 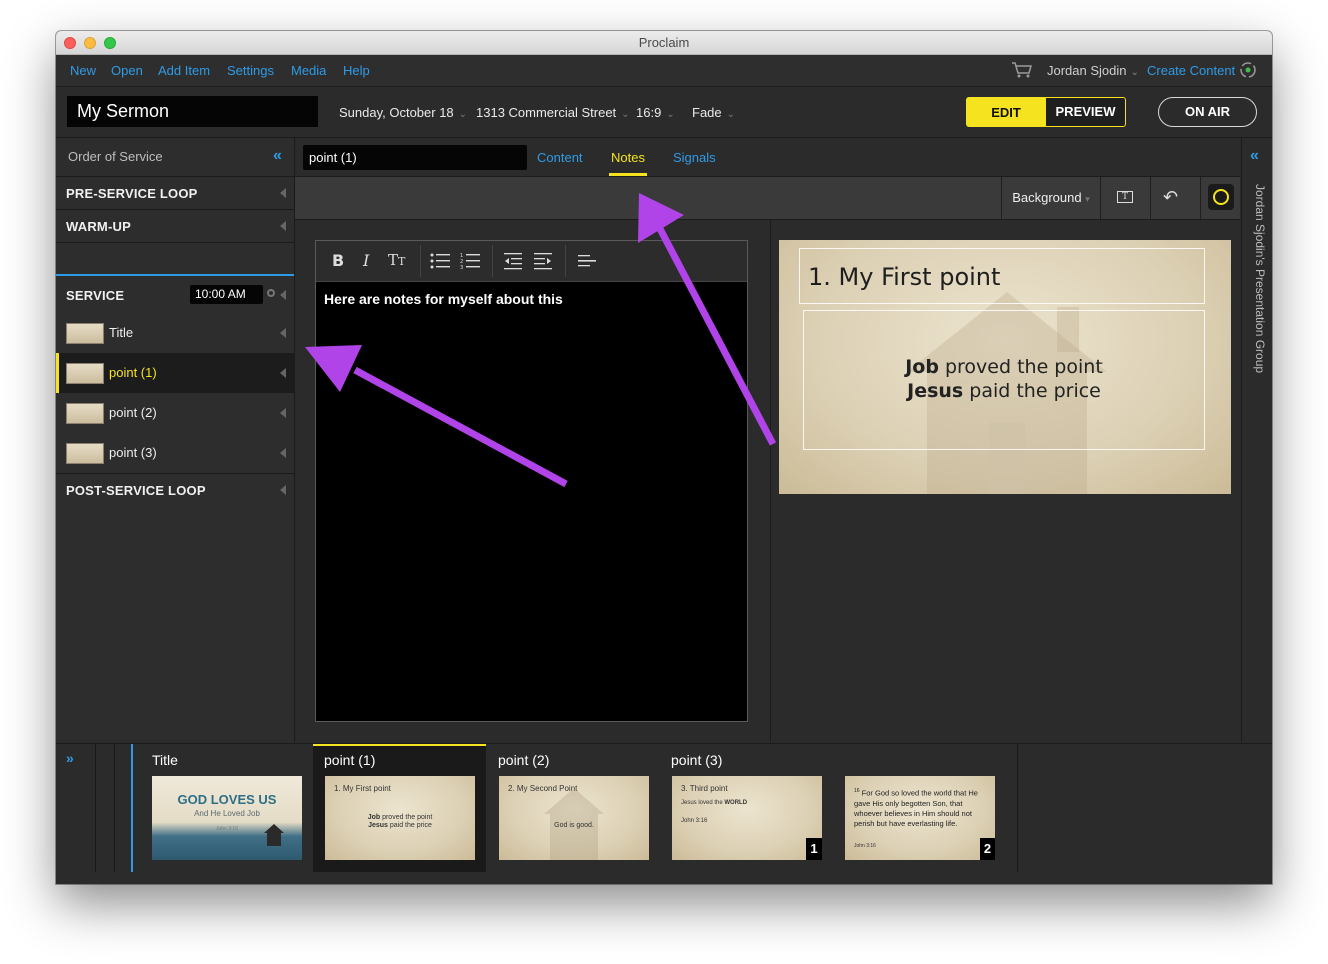 I want to click on menu-settings: Settings, so click(x=250, y=70).